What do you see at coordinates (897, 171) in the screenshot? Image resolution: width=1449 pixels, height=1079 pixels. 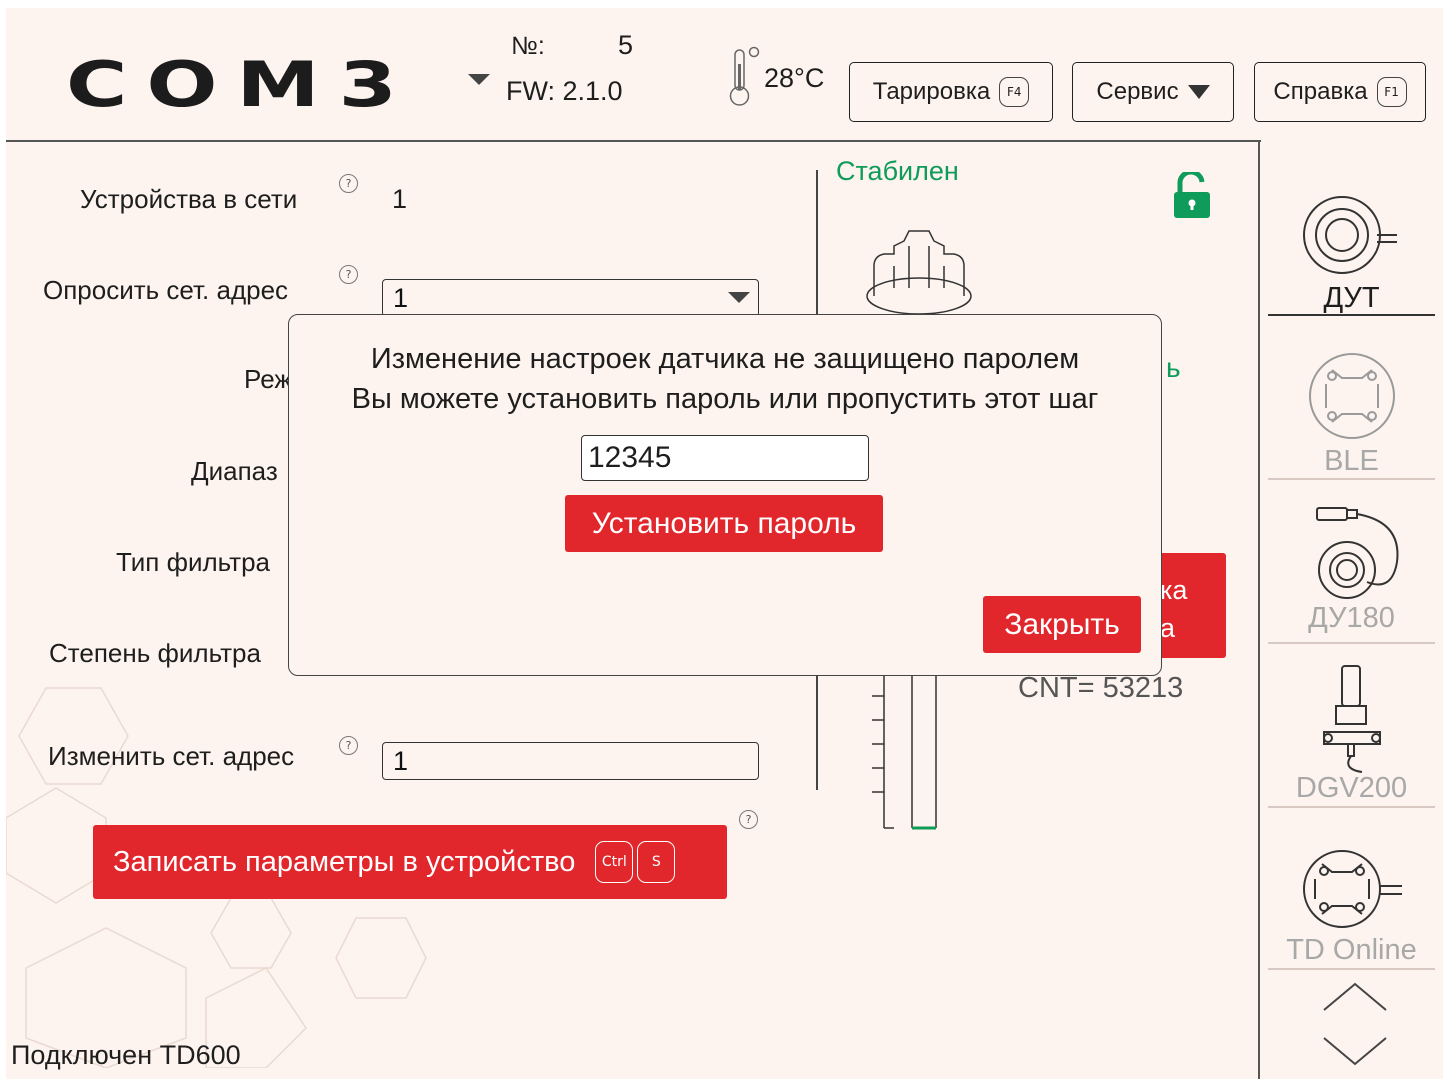 I see `stability-status: Стабилен` at bounding box center [897, 171].